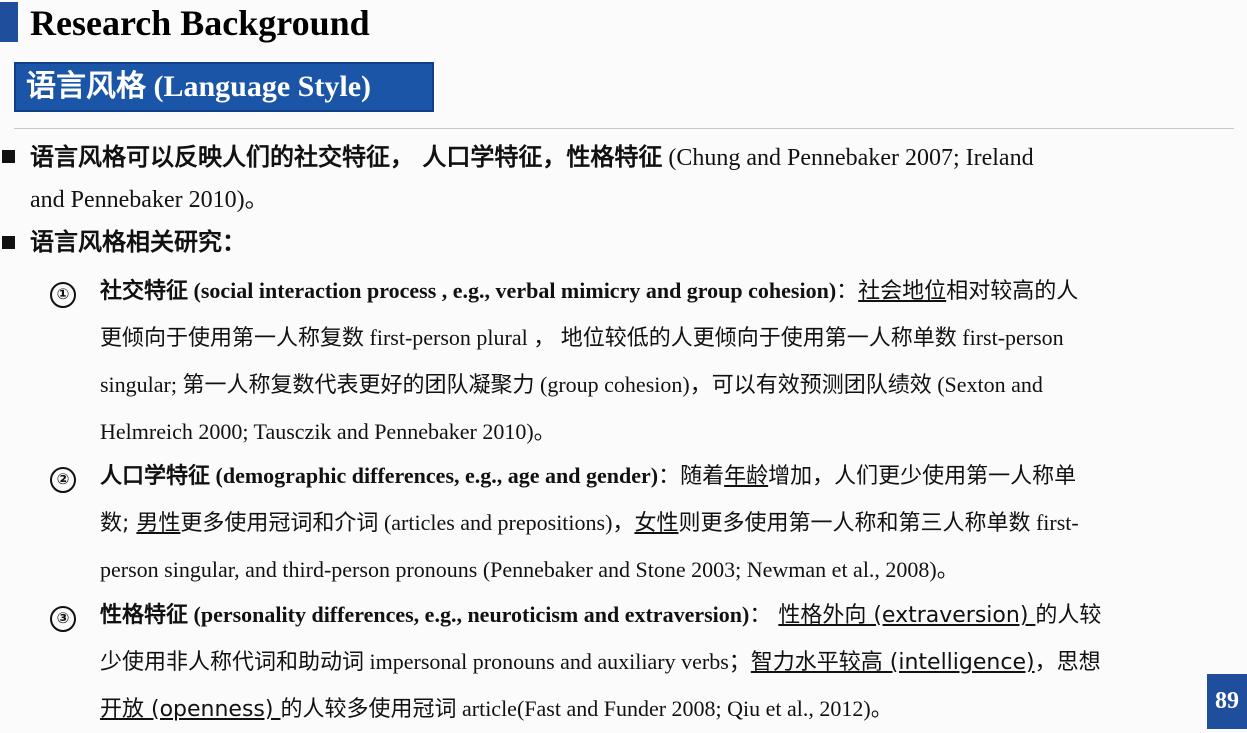  What do you see at coordinates (1227, 701) in the screenshot?
I see `page-number: 89` at bounding box center [1227, 701].